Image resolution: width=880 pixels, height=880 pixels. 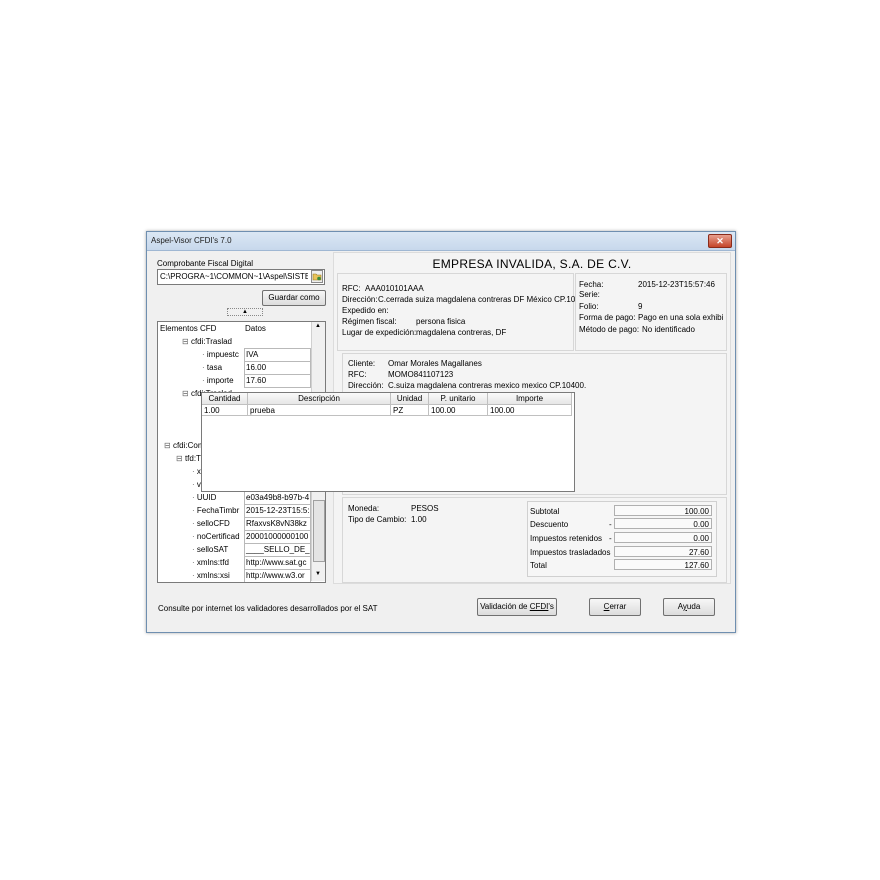 I want to click on tree-node-label: tasa, so click(x=214, y=367).